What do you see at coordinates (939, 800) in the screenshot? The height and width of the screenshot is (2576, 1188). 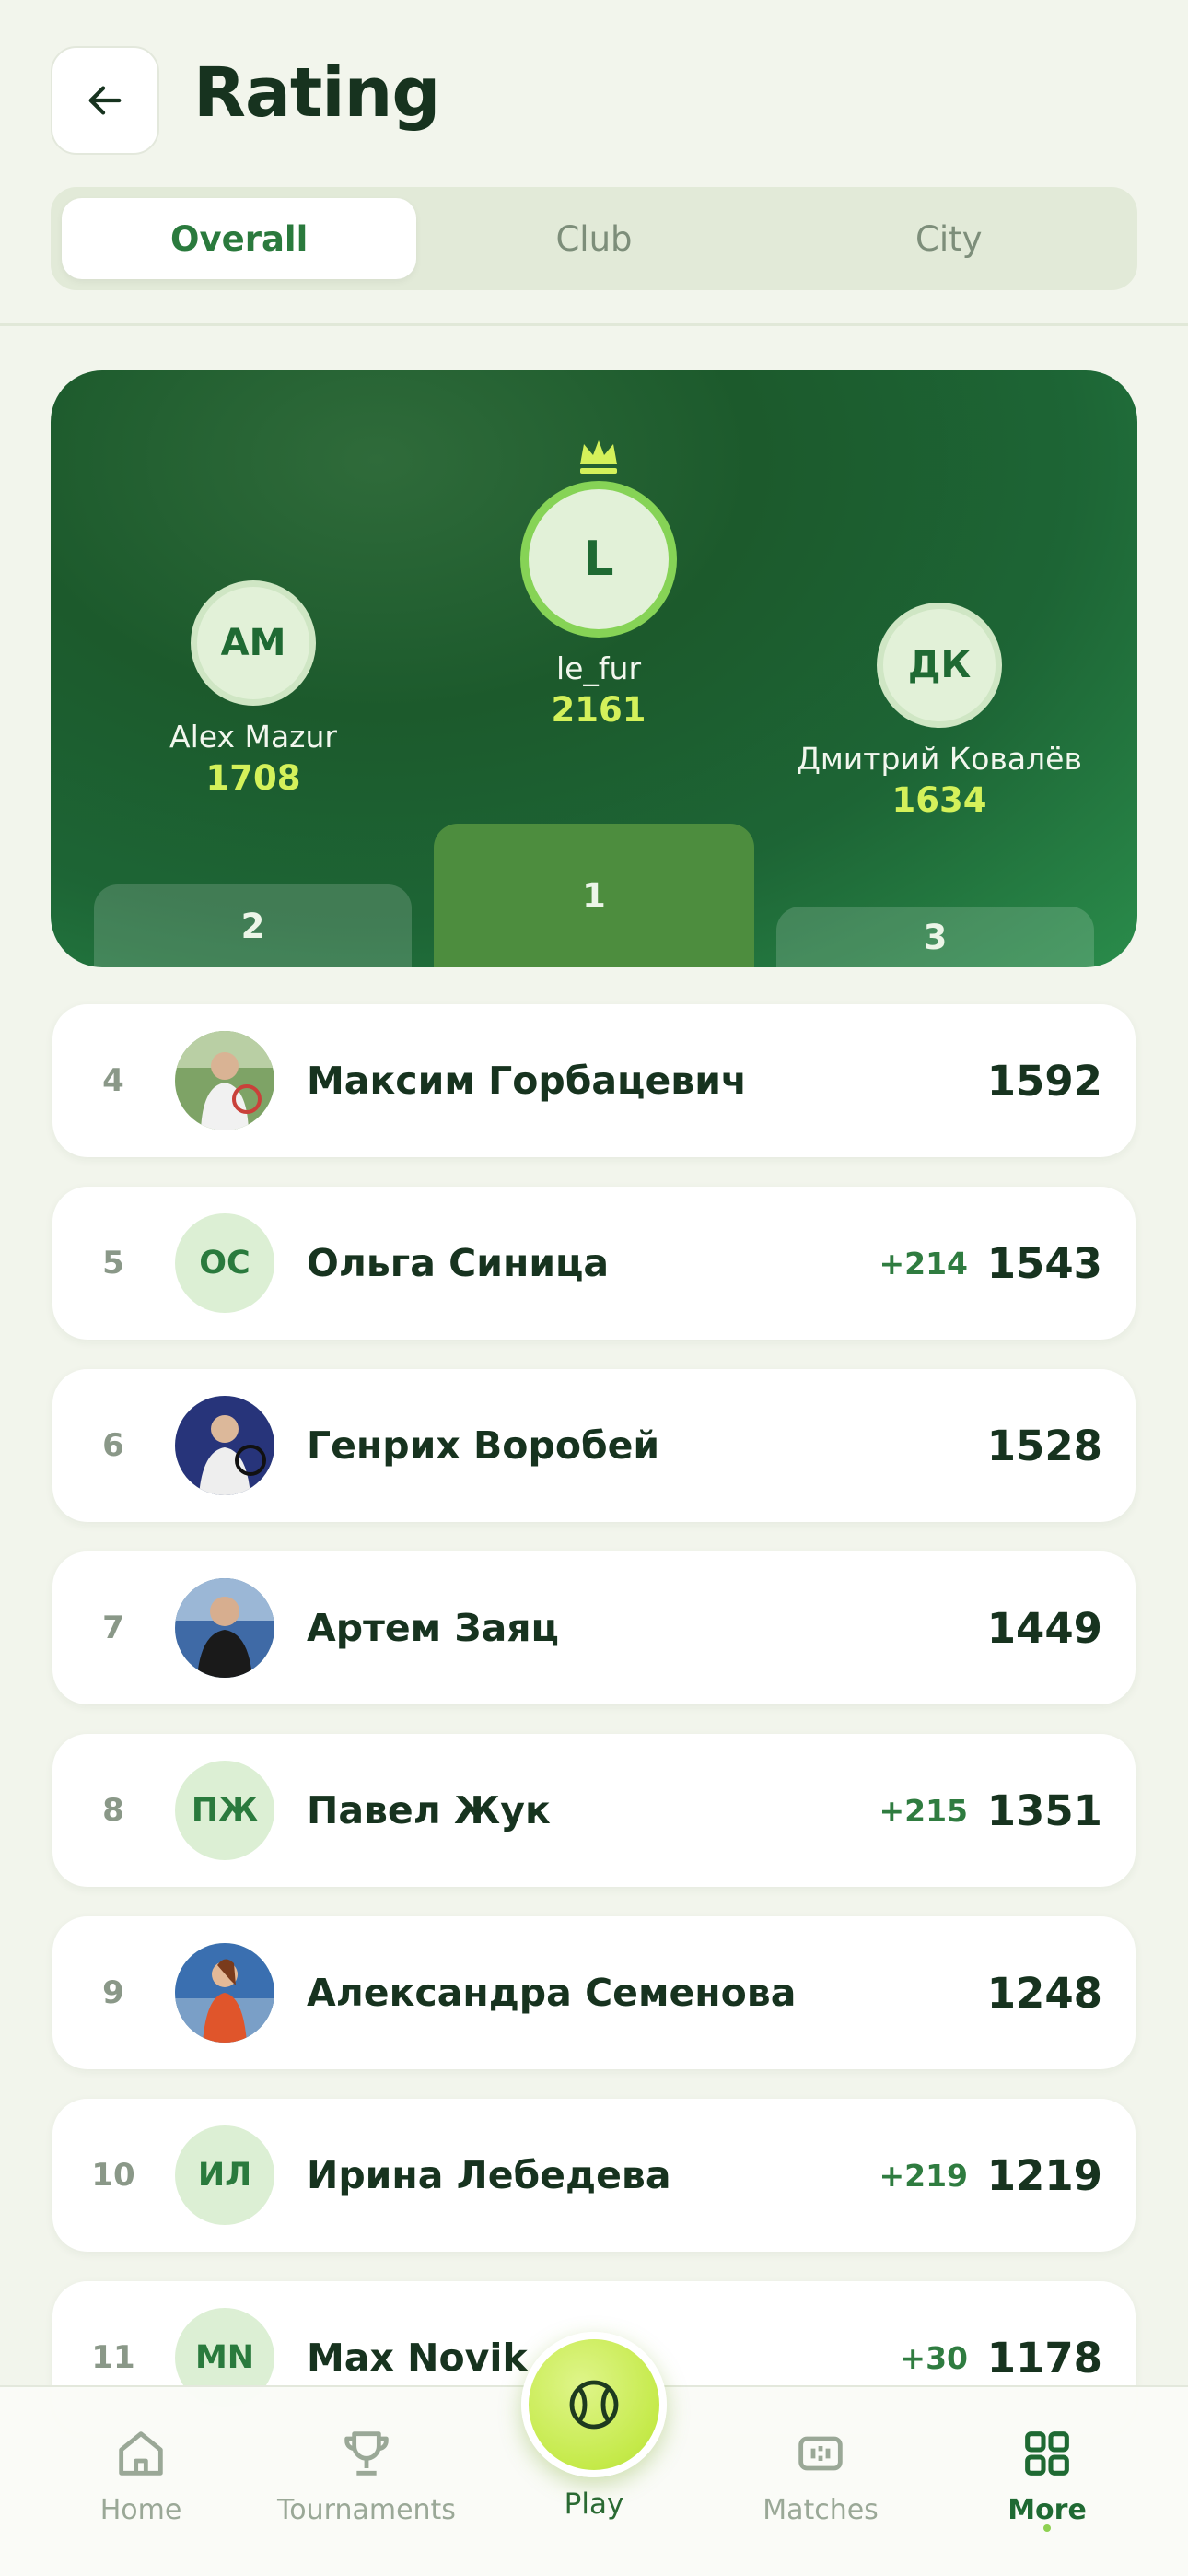 I see `podium-score: 1634` at bounding box center [939, 800].